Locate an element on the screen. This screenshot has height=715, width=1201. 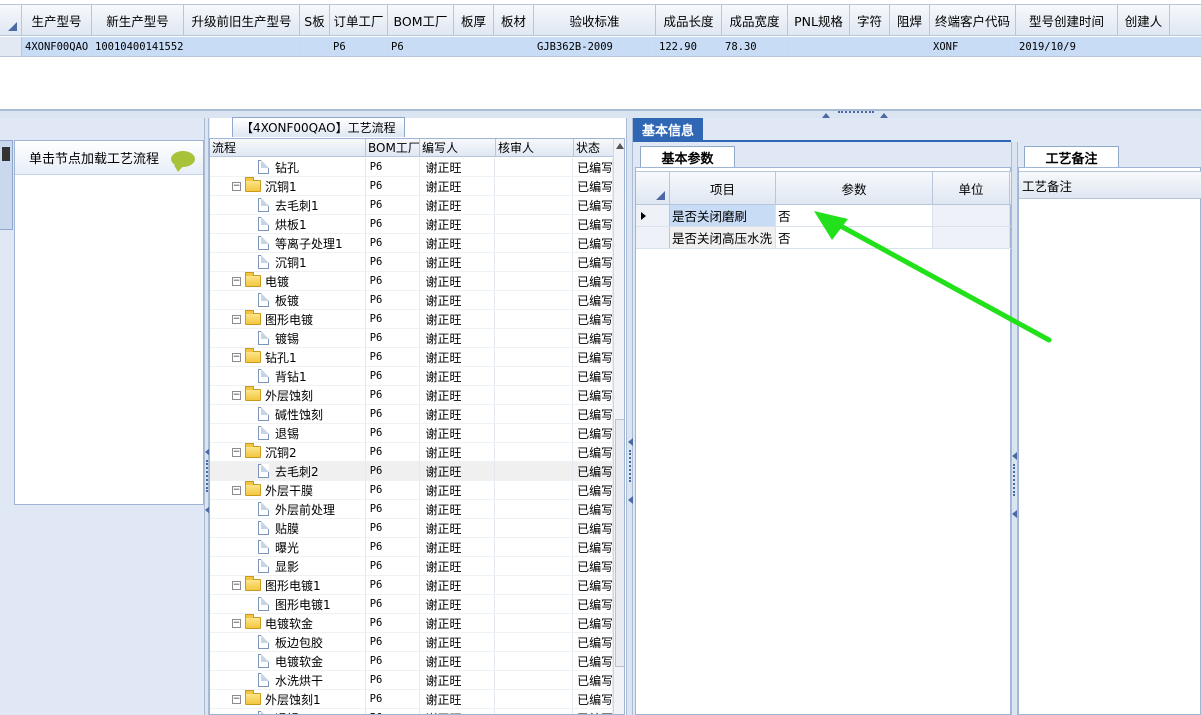
tree-node: 显影 is located at coordinates (288, 566).